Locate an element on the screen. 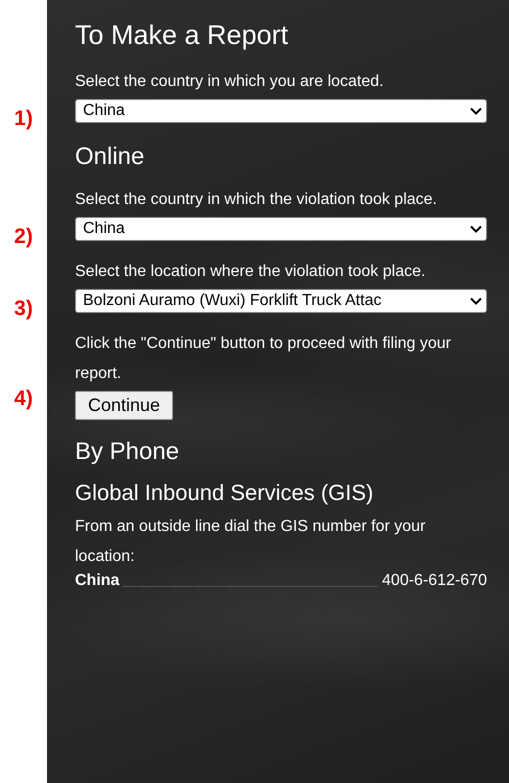 The width and height of the screenshot is (509, 783). instruction-text: Select the country in which the violation took place. is located at coordinates (256, 200).